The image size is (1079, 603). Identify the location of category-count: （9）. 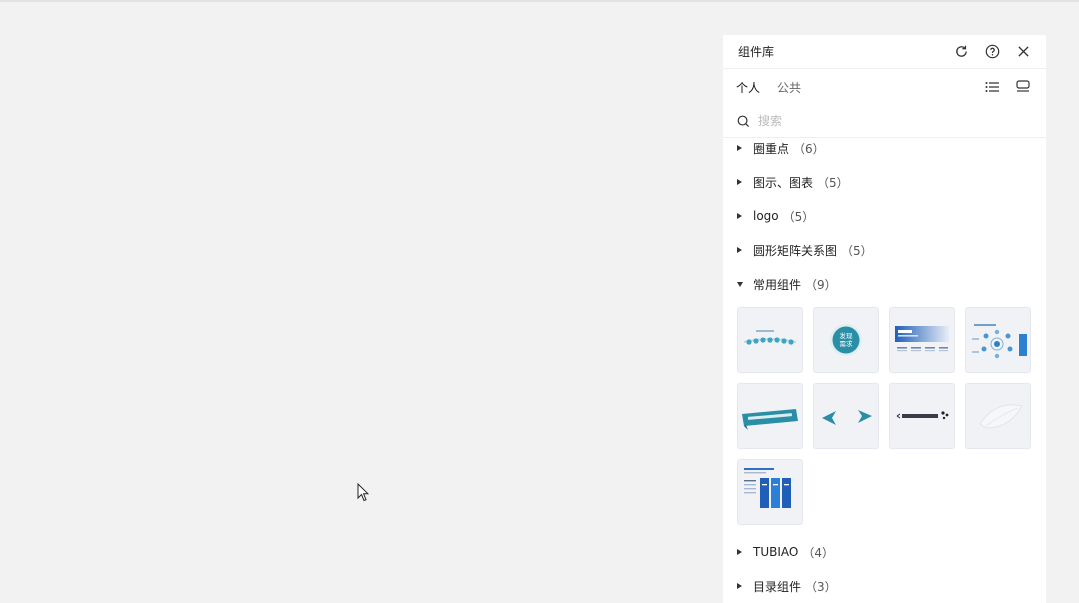
(821, 284).